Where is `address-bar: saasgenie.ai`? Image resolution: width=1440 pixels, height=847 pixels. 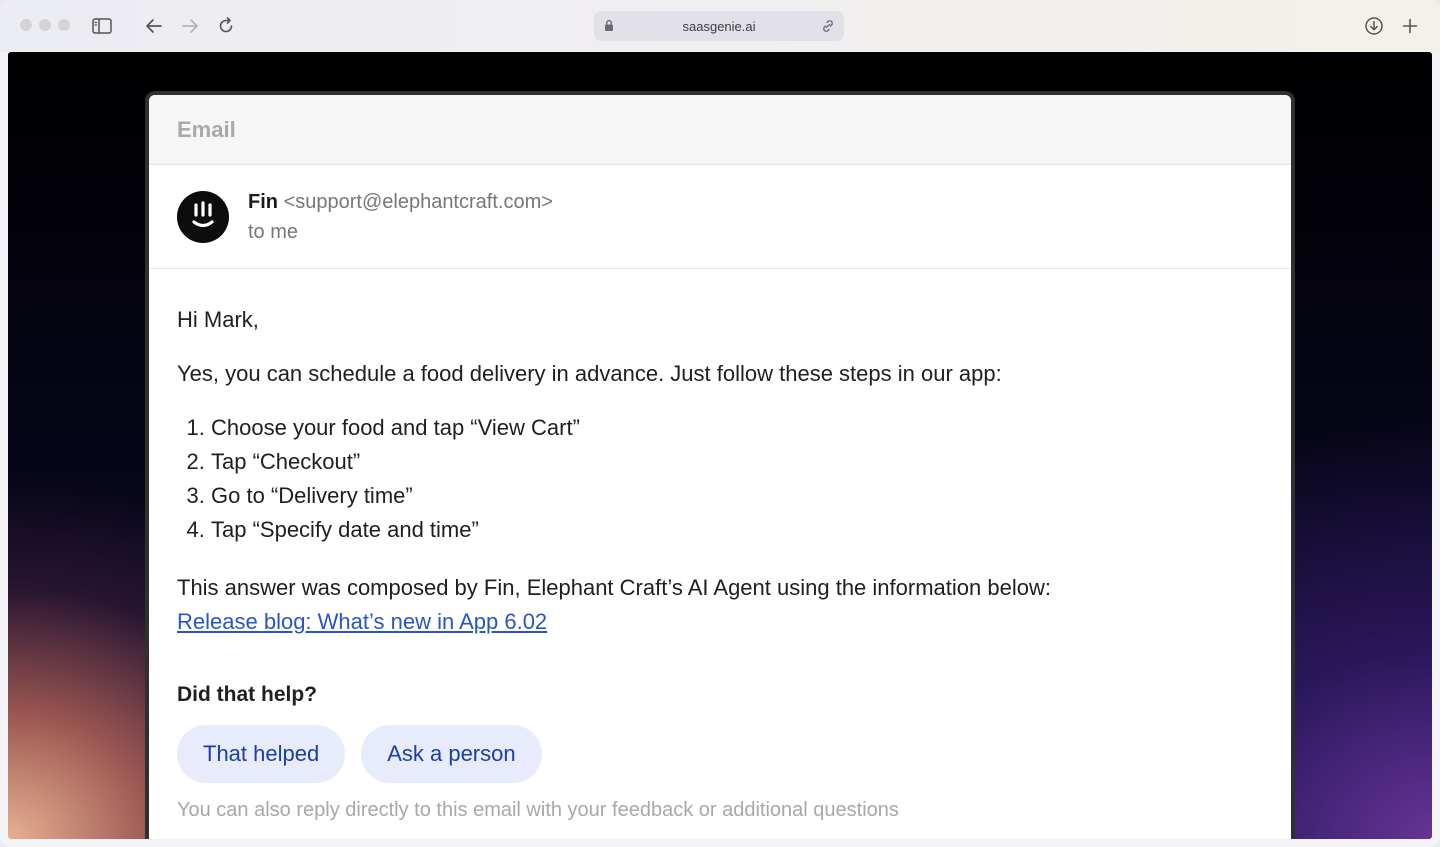 address-bar: saasgenie.ai is located at coordinates (719, 26).